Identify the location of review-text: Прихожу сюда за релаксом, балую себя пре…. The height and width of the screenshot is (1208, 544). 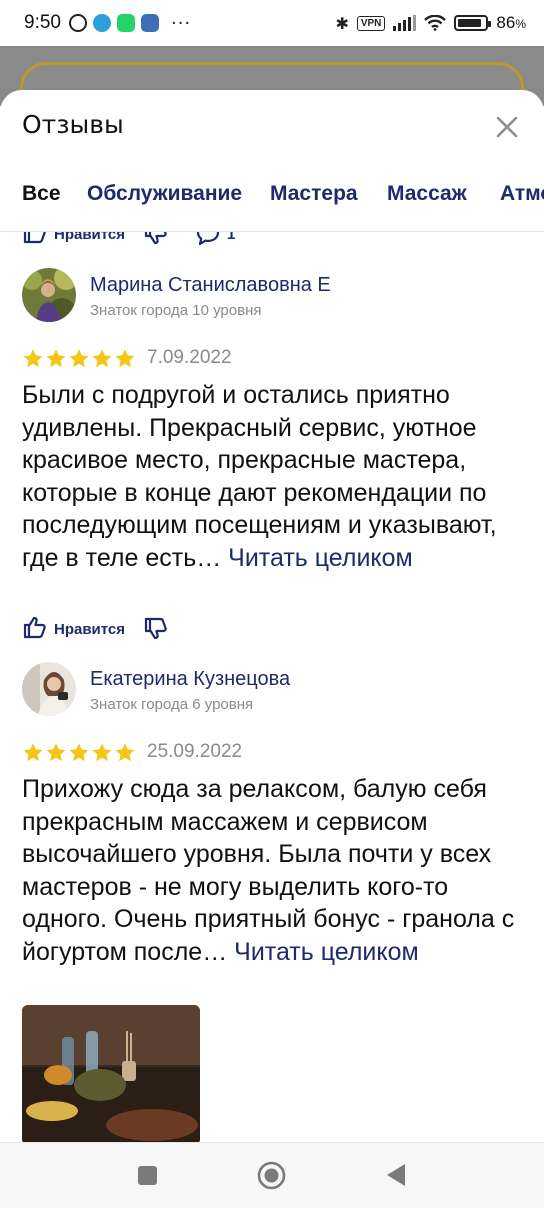
(274, 870).